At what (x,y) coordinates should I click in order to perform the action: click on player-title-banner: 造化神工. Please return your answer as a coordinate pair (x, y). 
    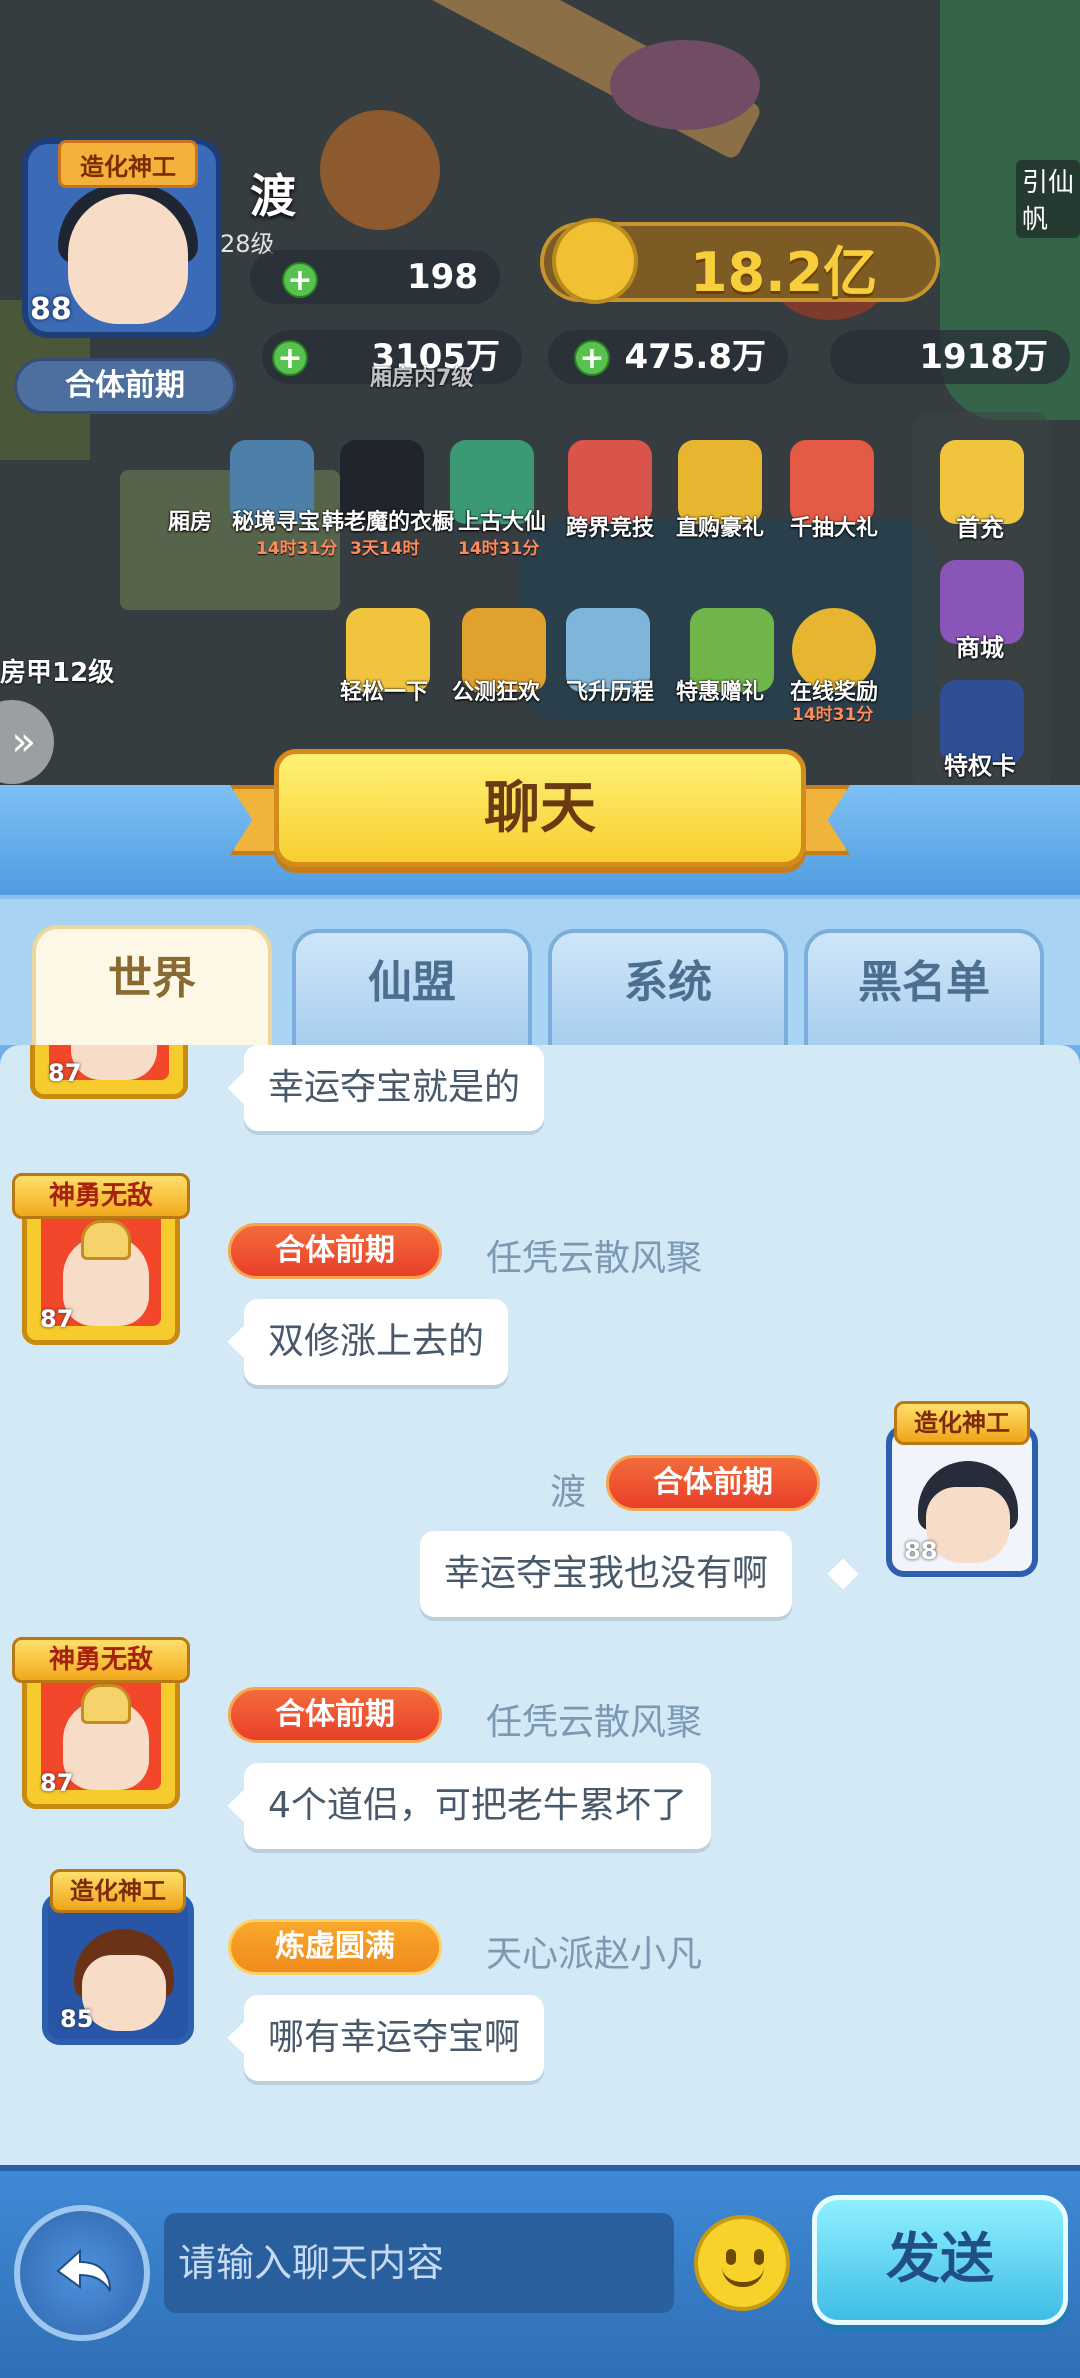
    Looking at the image, I should click on (128, 164).